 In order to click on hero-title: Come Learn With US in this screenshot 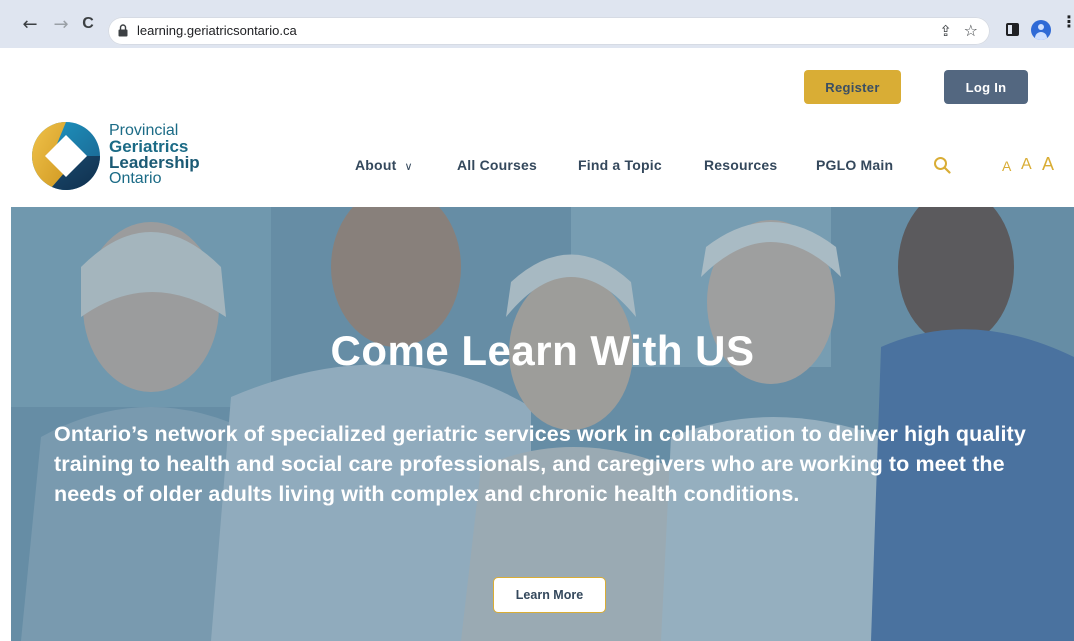, I will do `click(542, 350)`.